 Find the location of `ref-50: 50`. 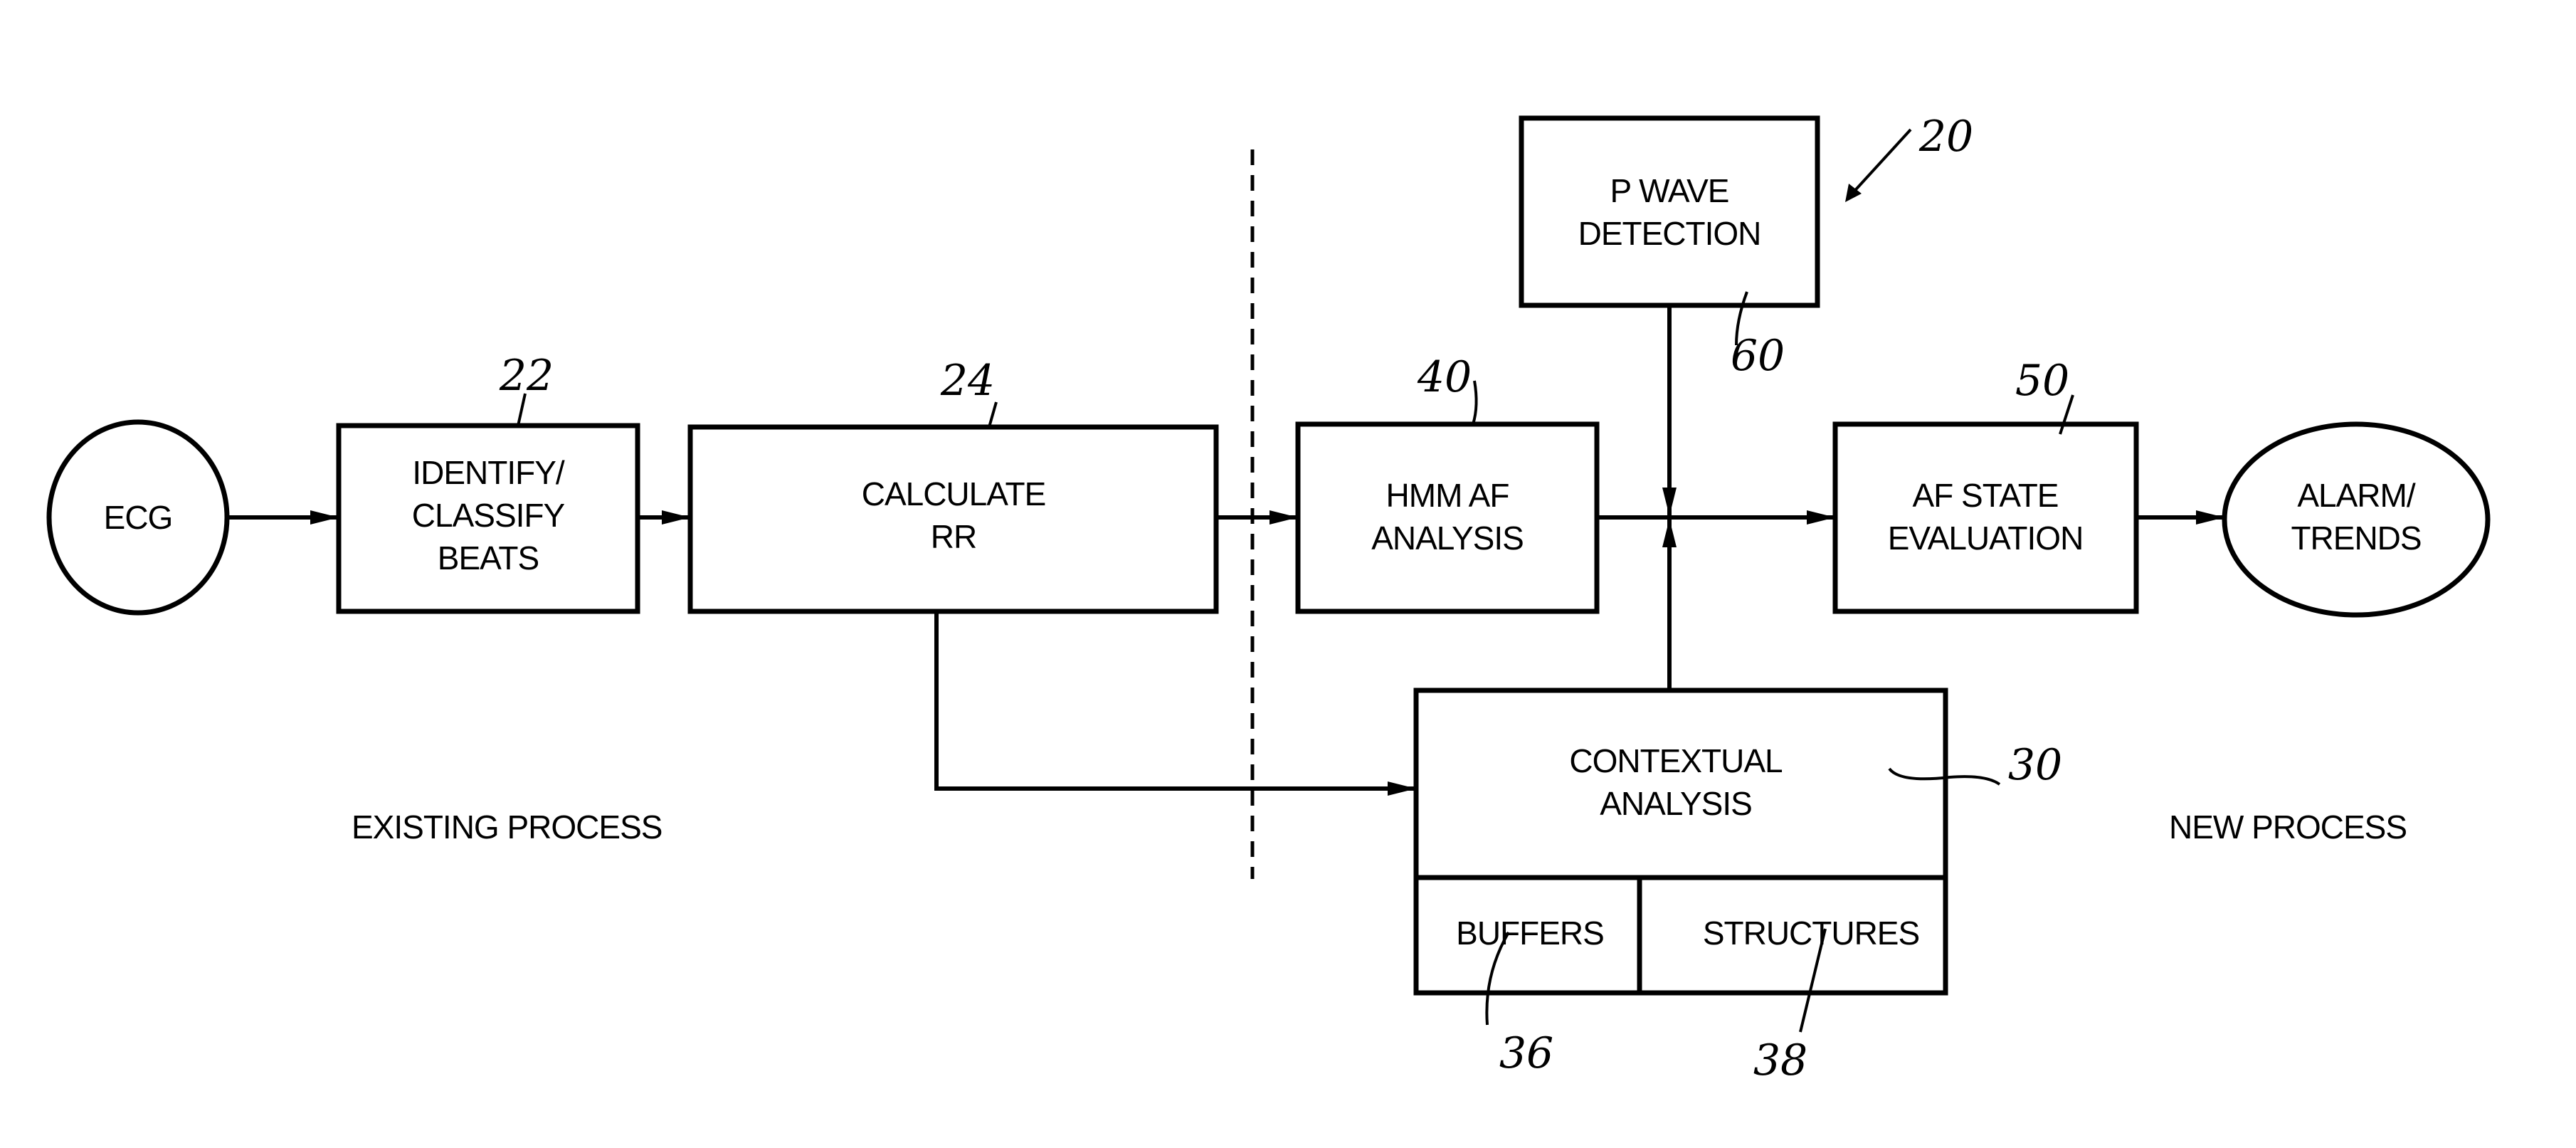

ref-50: 50 is located at coordinates (2042, 381).